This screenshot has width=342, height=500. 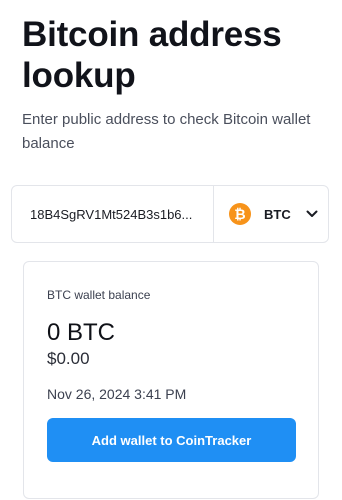 I want to click on bitcoin-icon: ₿, so click(x=240, y=214).